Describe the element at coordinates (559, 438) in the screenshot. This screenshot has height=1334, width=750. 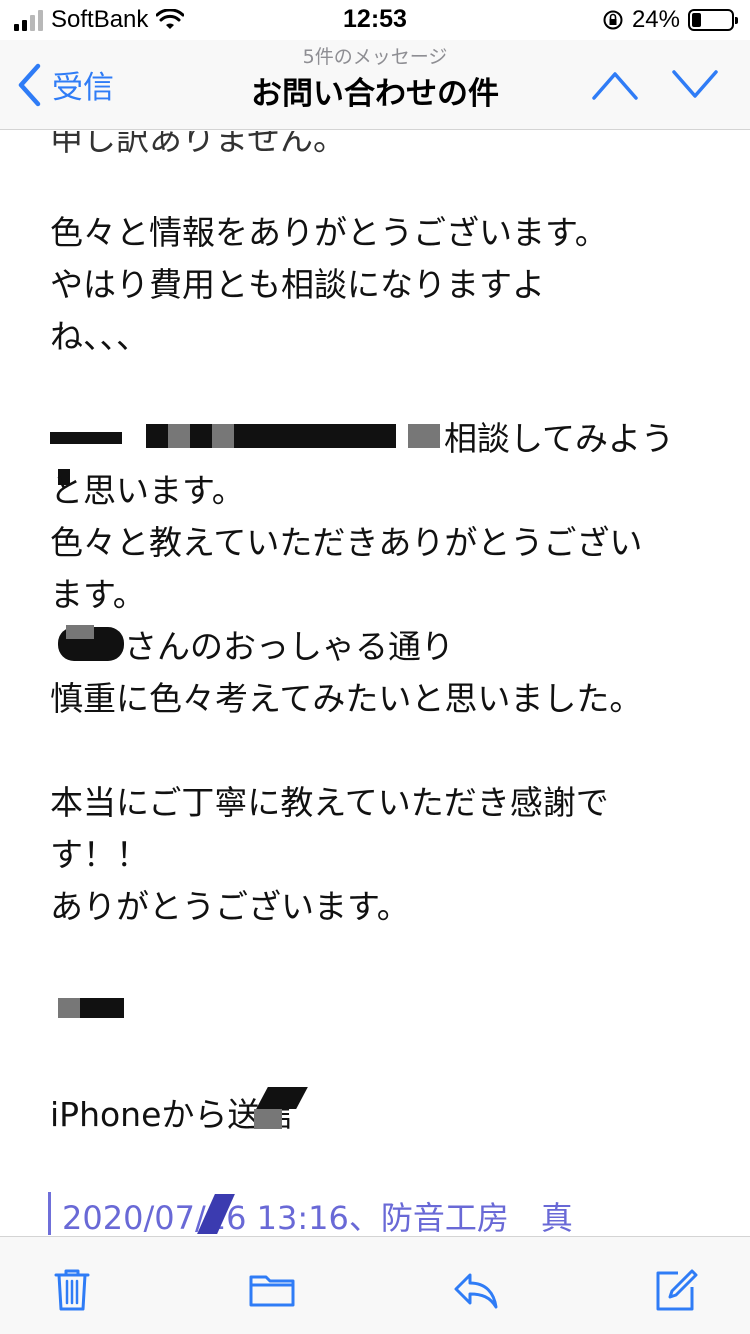
I see `message-line: 相談してみよう` at that location.